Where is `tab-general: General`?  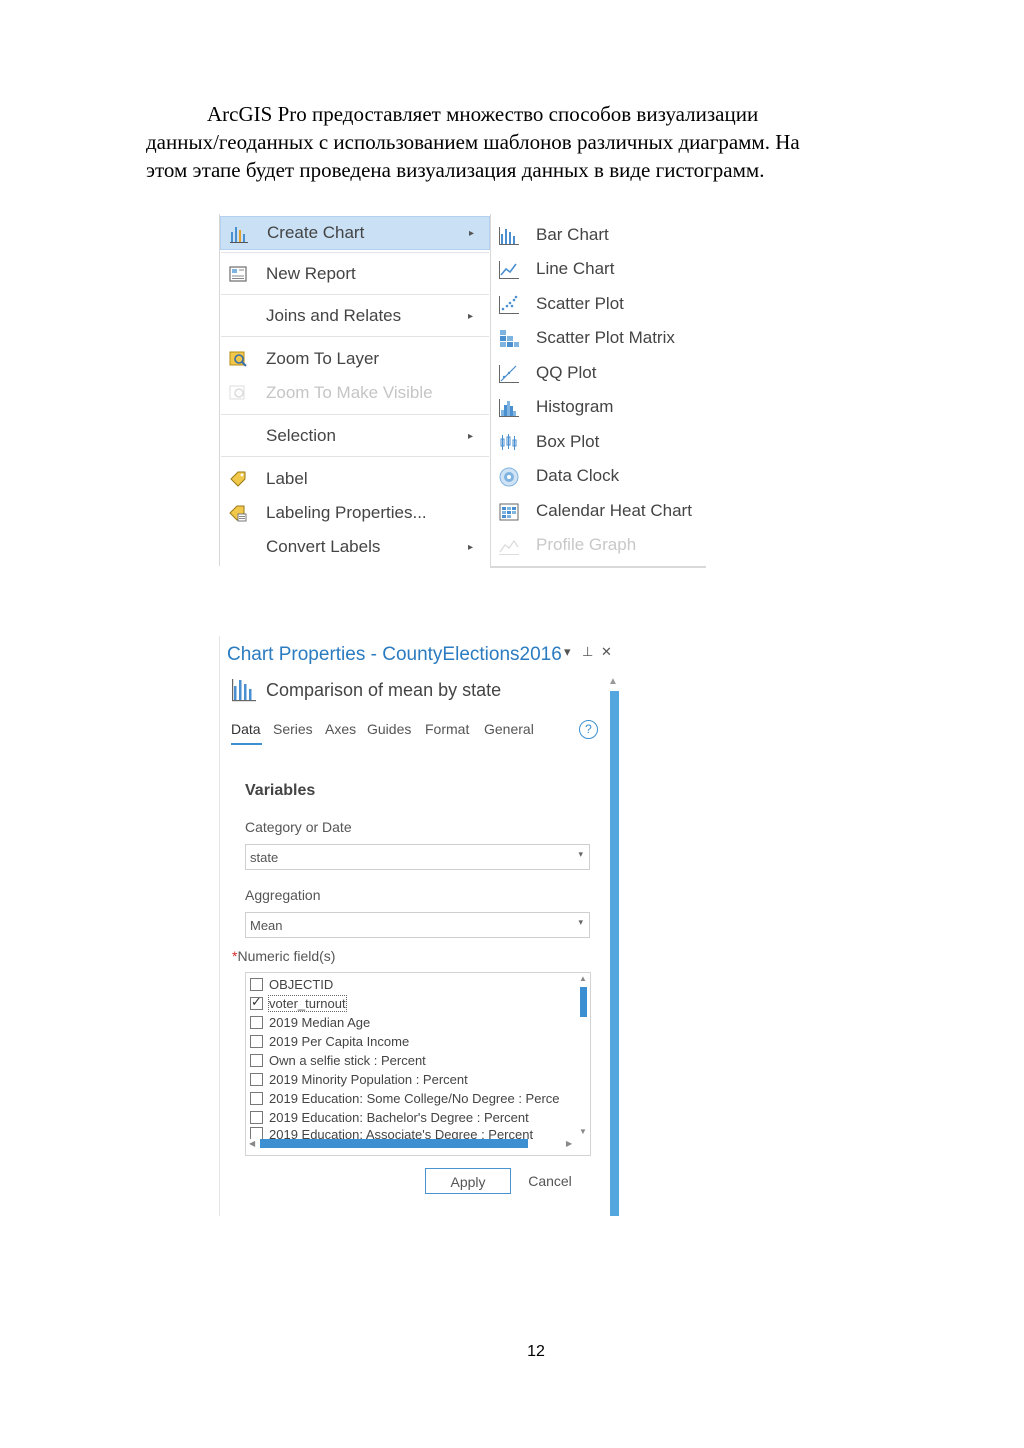
tab-general: General is located at coordinates (509, 729).